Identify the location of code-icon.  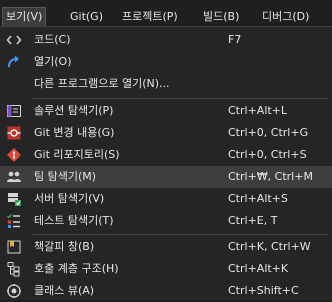
(14, 40).